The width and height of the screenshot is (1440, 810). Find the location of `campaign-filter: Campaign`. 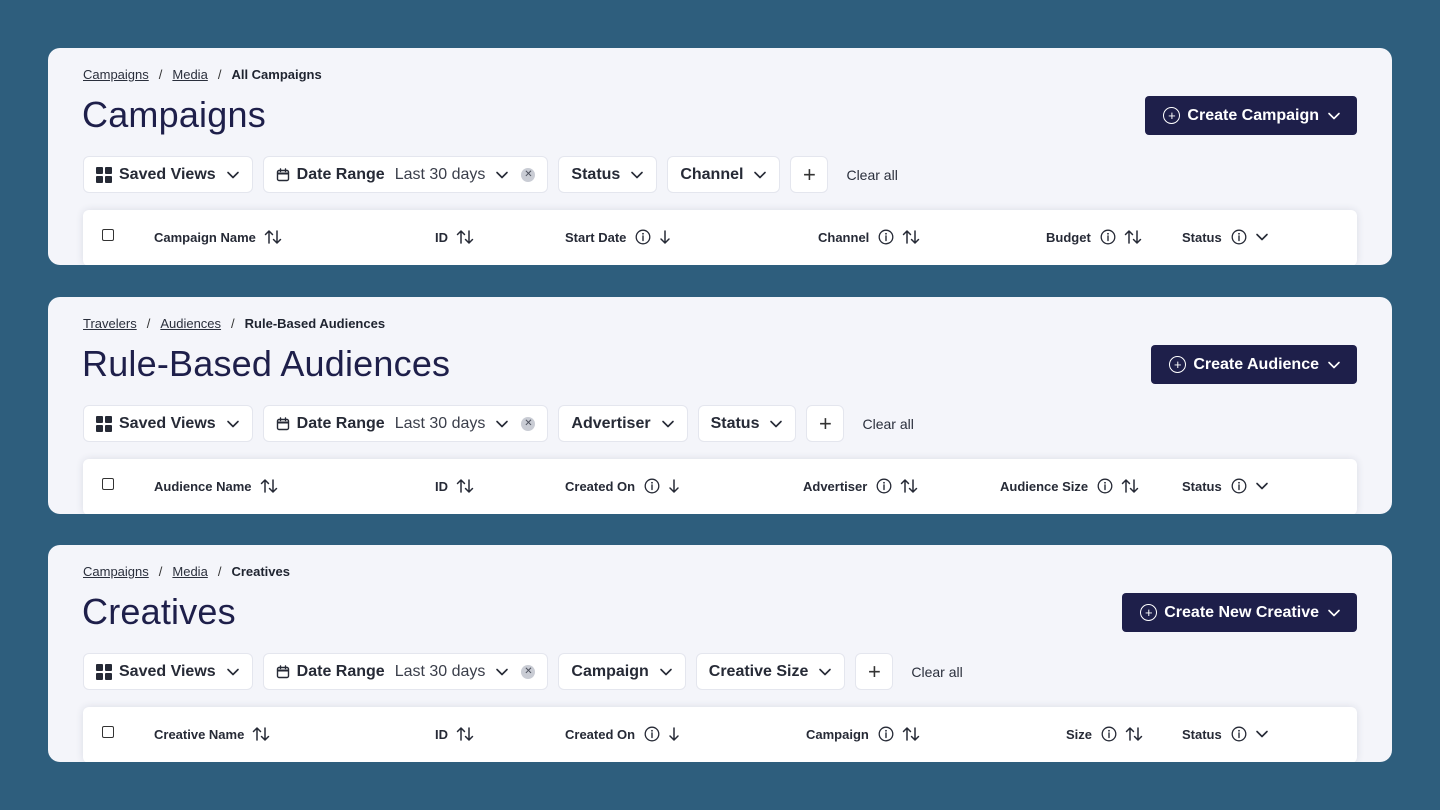

campaign-filter: Campaign is located at coordinates (622, 671).